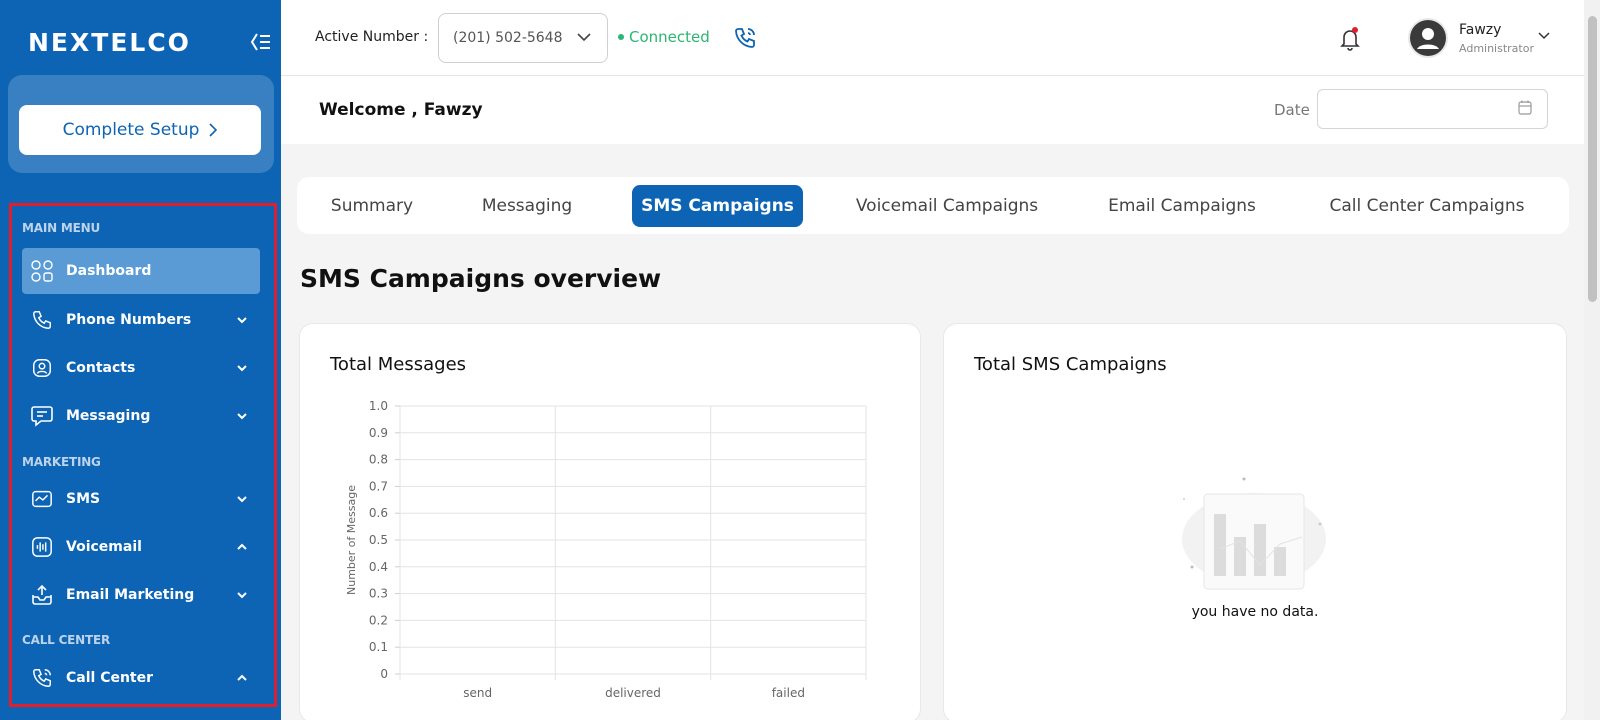 The image size is (1600, 720). Describe the element at coordinates (508, 38) in the screenshot. I see `active-number-value: (201) 502-5648` at that location.